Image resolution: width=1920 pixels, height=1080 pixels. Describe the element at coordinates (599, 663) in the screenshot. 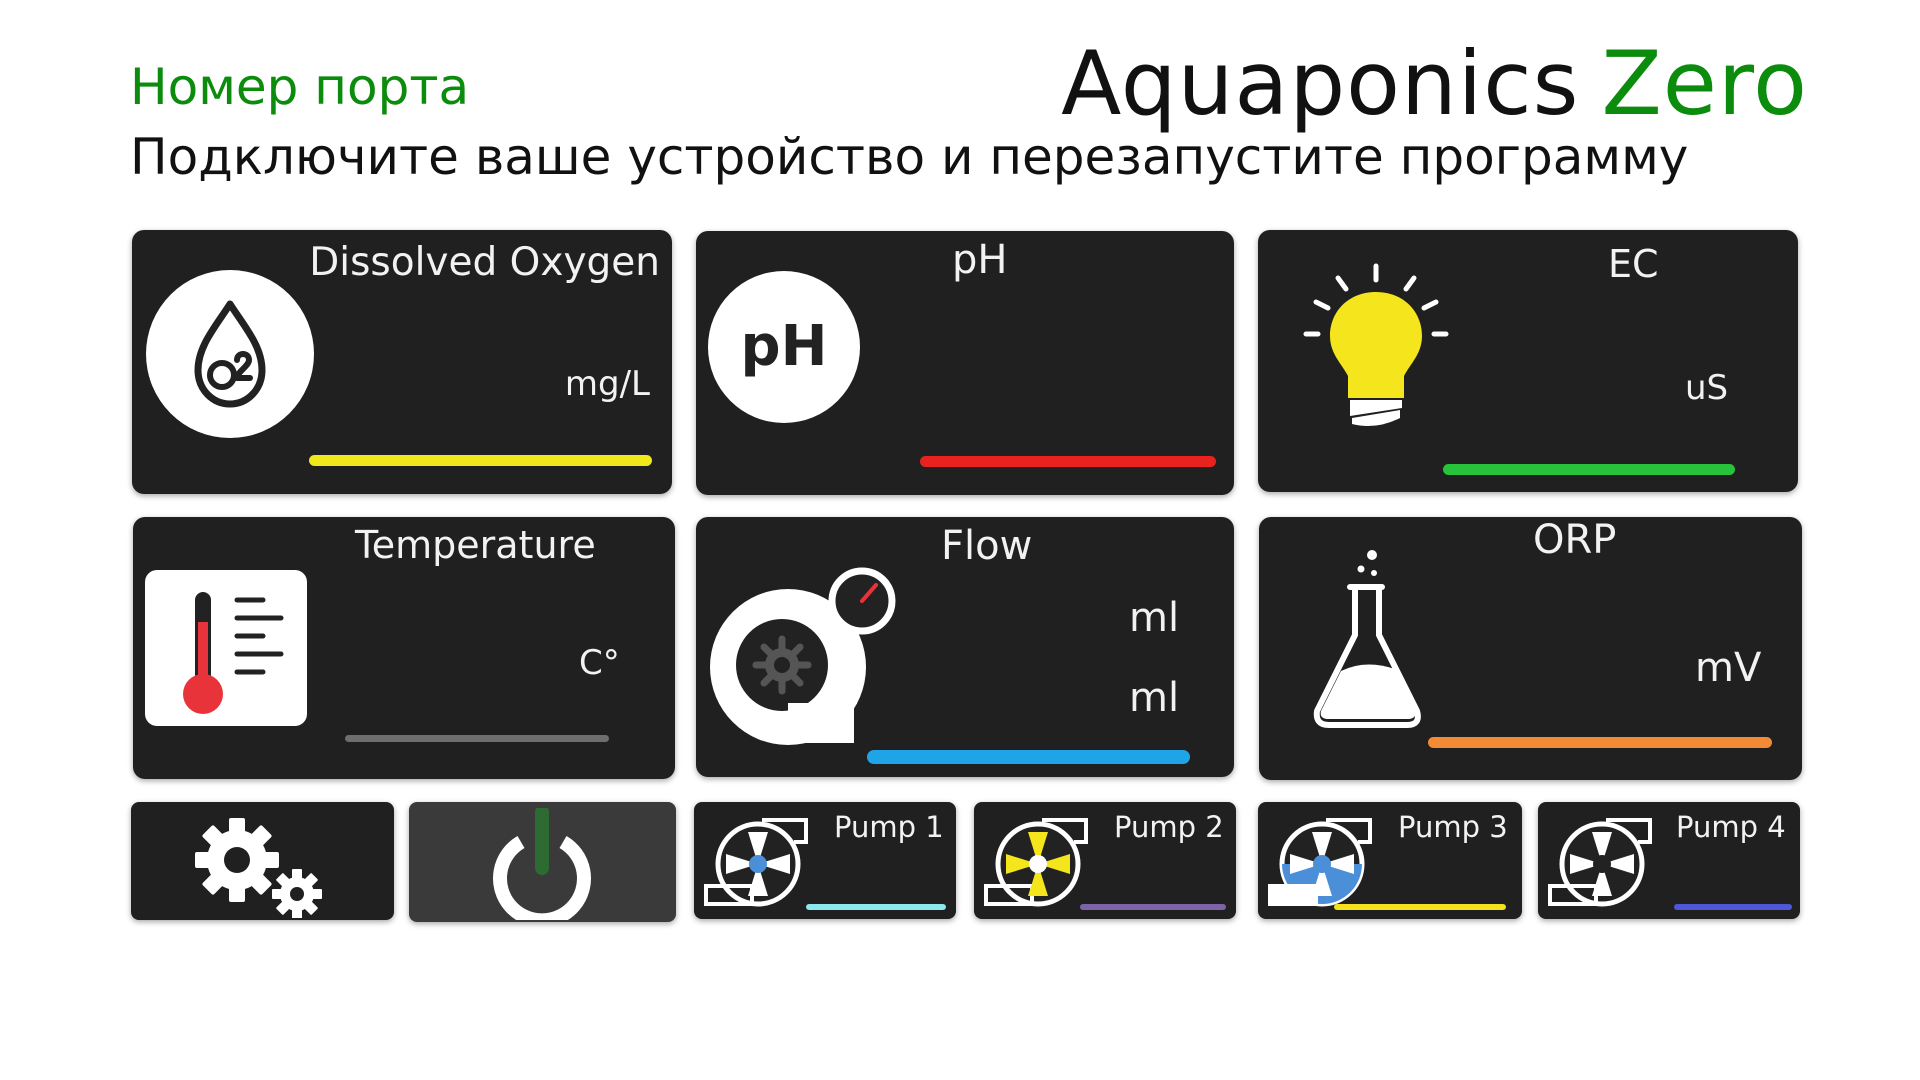

I see `temperature-unit: C°` at that location.